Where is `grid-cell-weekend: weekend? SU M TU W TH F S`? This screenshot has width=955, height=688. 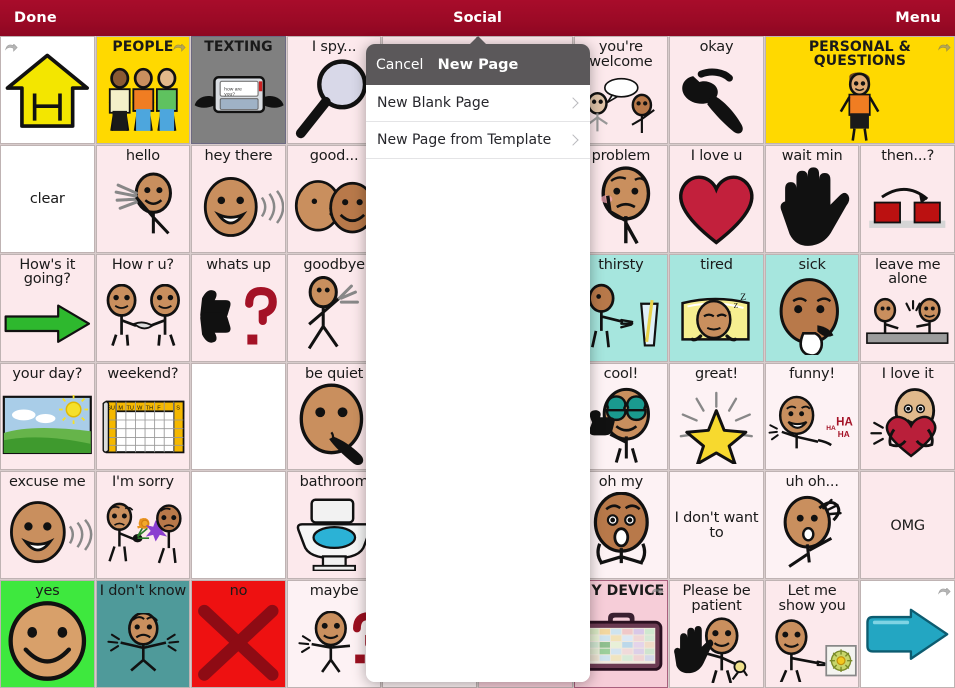 grid-cell-weekend: weekend? SU M TU W TH F S is located at coordinates (143, 416).